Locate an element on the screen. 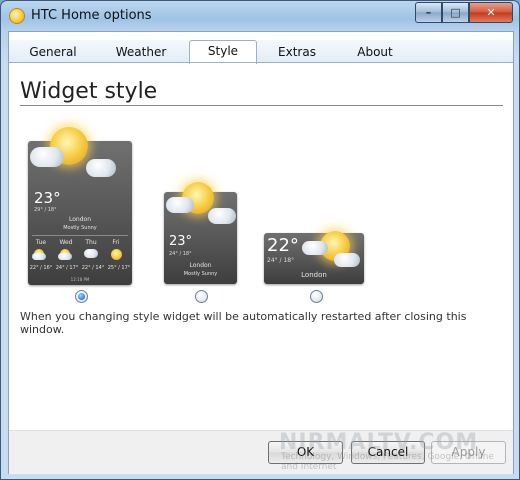 The image size is (520, 480). window-controls: – □ ✕ is located at coordinates (464, 12).